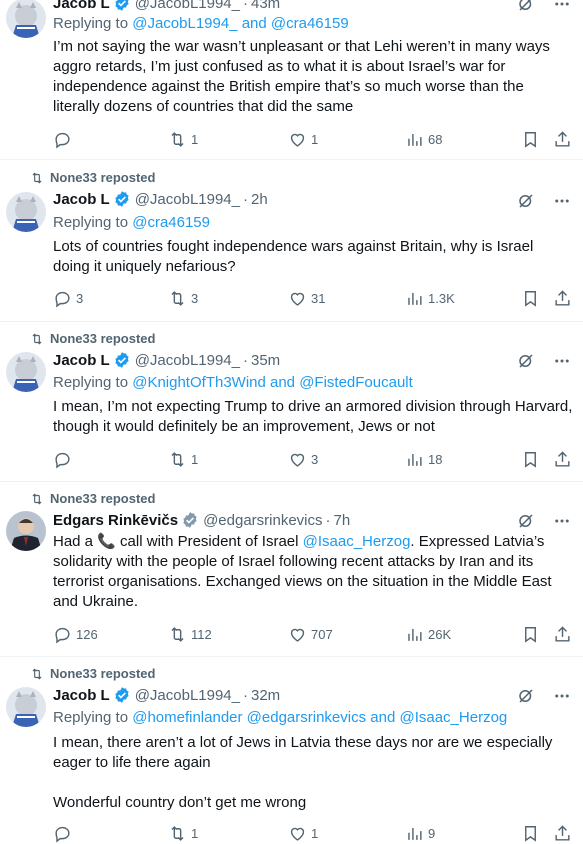 The image size is (583, 844). I want to click on replying-to-mentions: @JacobL1994_ and @cra46159, so click(240, 23).